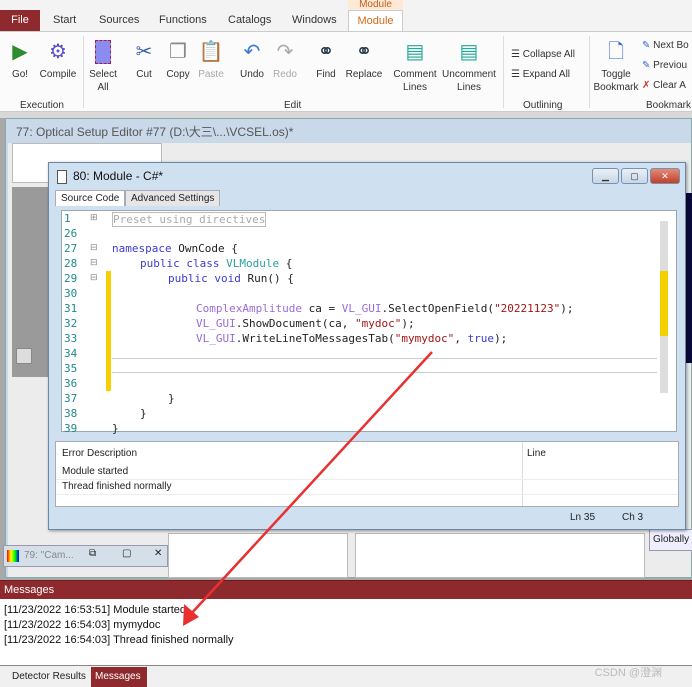  I want to click on arrow-shaft, so click(311, 483).